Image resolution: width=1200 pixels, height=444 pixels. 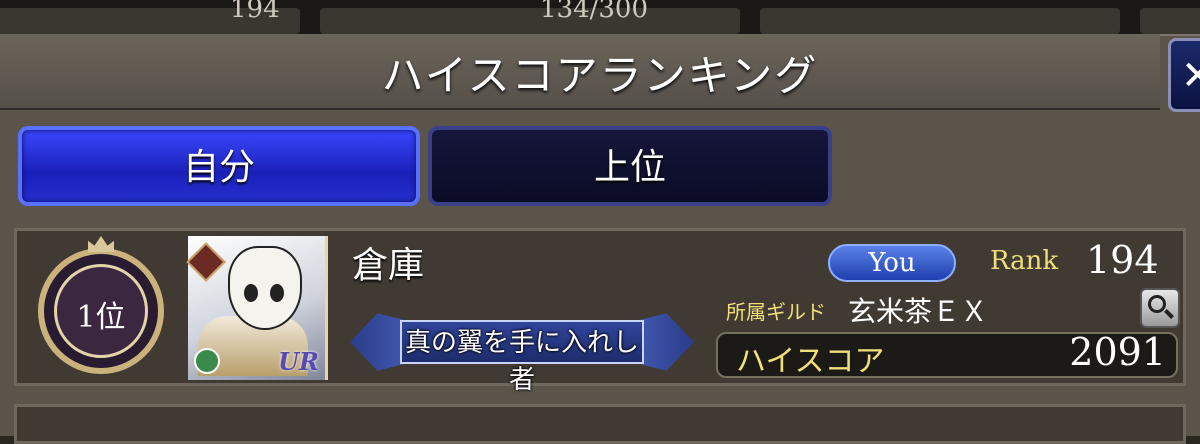 I want to click on player-name: 倉庫, so click(x=388, y=265).